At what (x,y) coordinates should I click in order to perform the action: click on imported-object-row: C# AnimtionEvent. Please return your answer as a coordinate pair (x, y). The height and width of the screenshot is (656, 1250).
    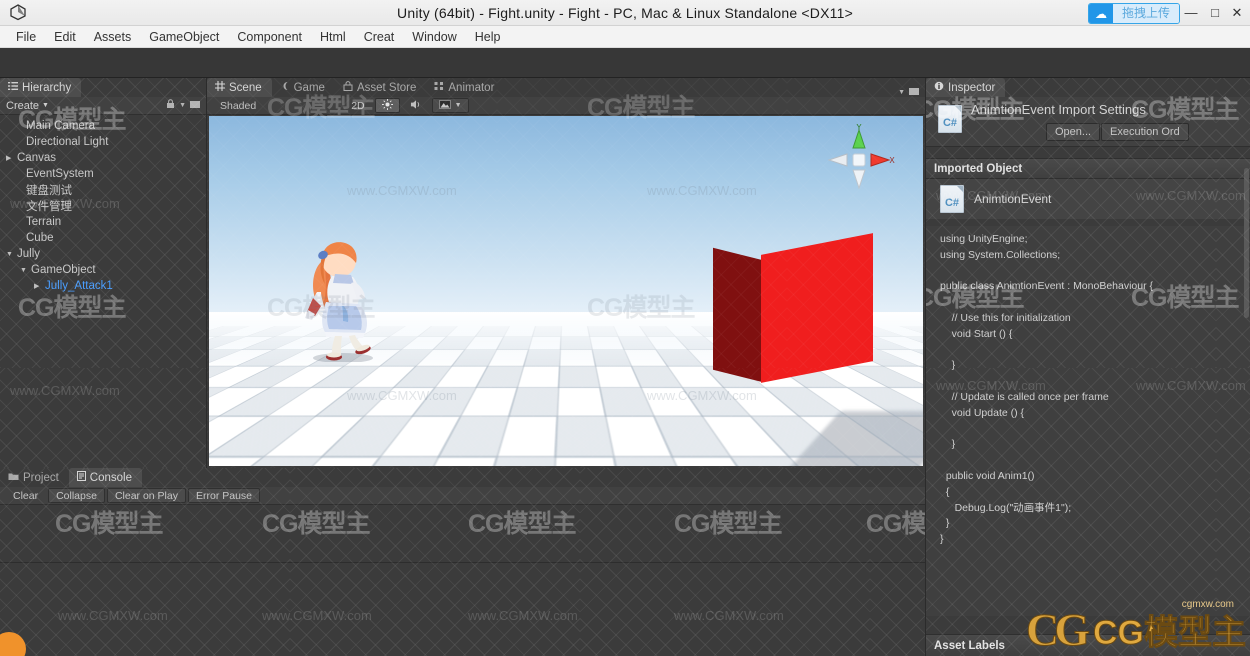
    Looking at the image, I should click on (1088, 199).